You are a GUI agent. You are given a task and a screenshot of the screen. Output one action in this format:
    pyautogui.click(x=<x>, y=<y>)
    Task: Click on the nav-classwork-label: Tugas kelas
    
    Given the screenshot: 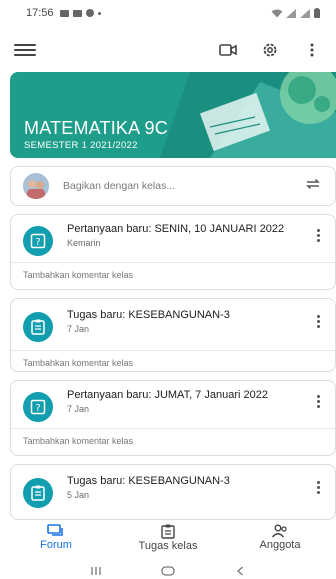 What is the action you would take?
    pyautogui.click(x=168, y=546)
    